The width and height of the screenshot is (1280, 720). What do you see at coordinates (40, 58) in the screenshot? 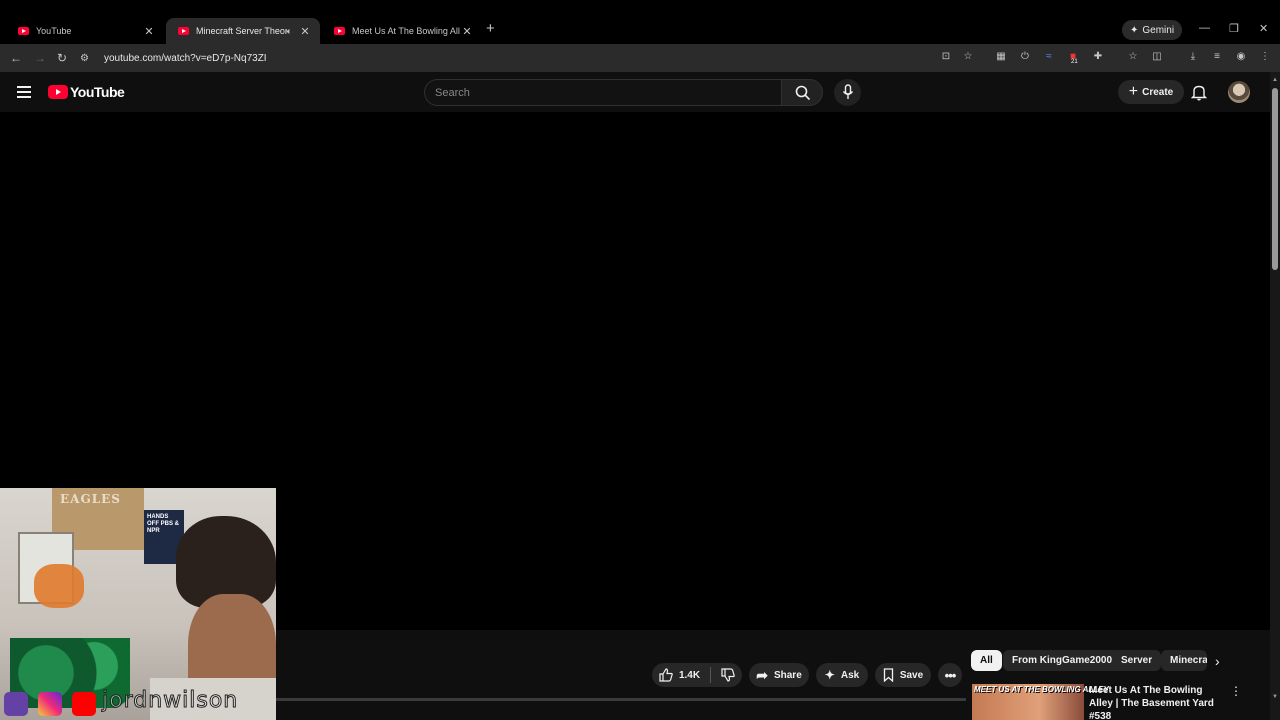
I see `forward-arrow-icon: →` at bounding box center [40, 58].